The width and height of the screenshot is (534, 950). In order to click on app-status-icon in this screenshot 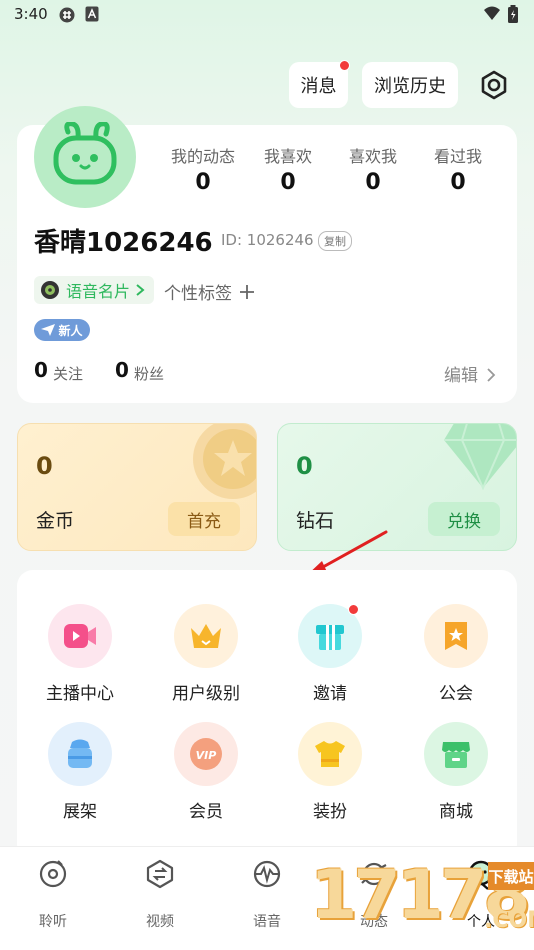, I will do `click(67, 15)`.